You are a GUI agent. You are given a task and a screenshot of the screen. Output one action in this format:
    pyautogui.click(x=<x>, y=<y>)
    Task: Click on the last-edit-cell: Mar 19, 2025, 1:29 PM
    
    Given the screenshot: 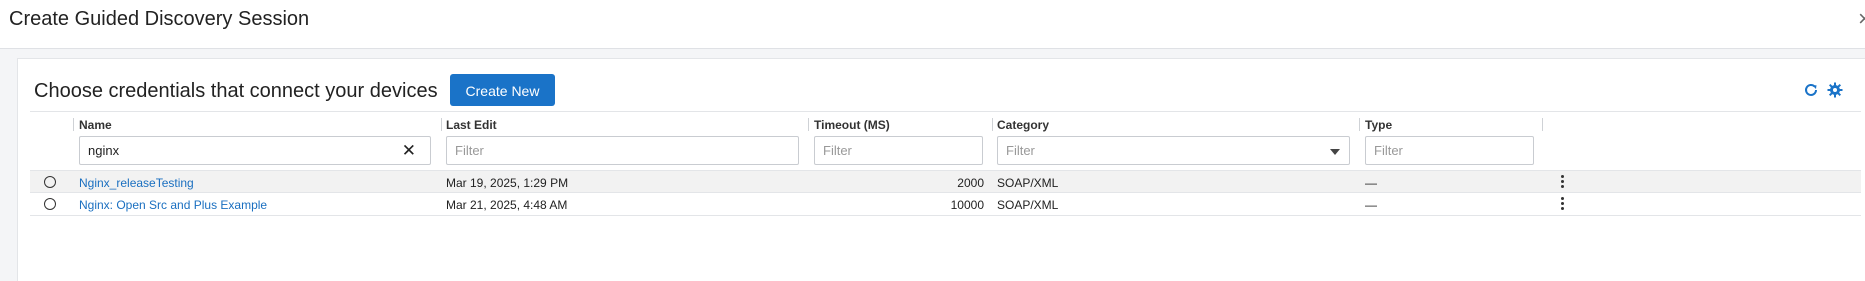 What is the action you would take?
    pyautogui.click(x=507, y=183)
    